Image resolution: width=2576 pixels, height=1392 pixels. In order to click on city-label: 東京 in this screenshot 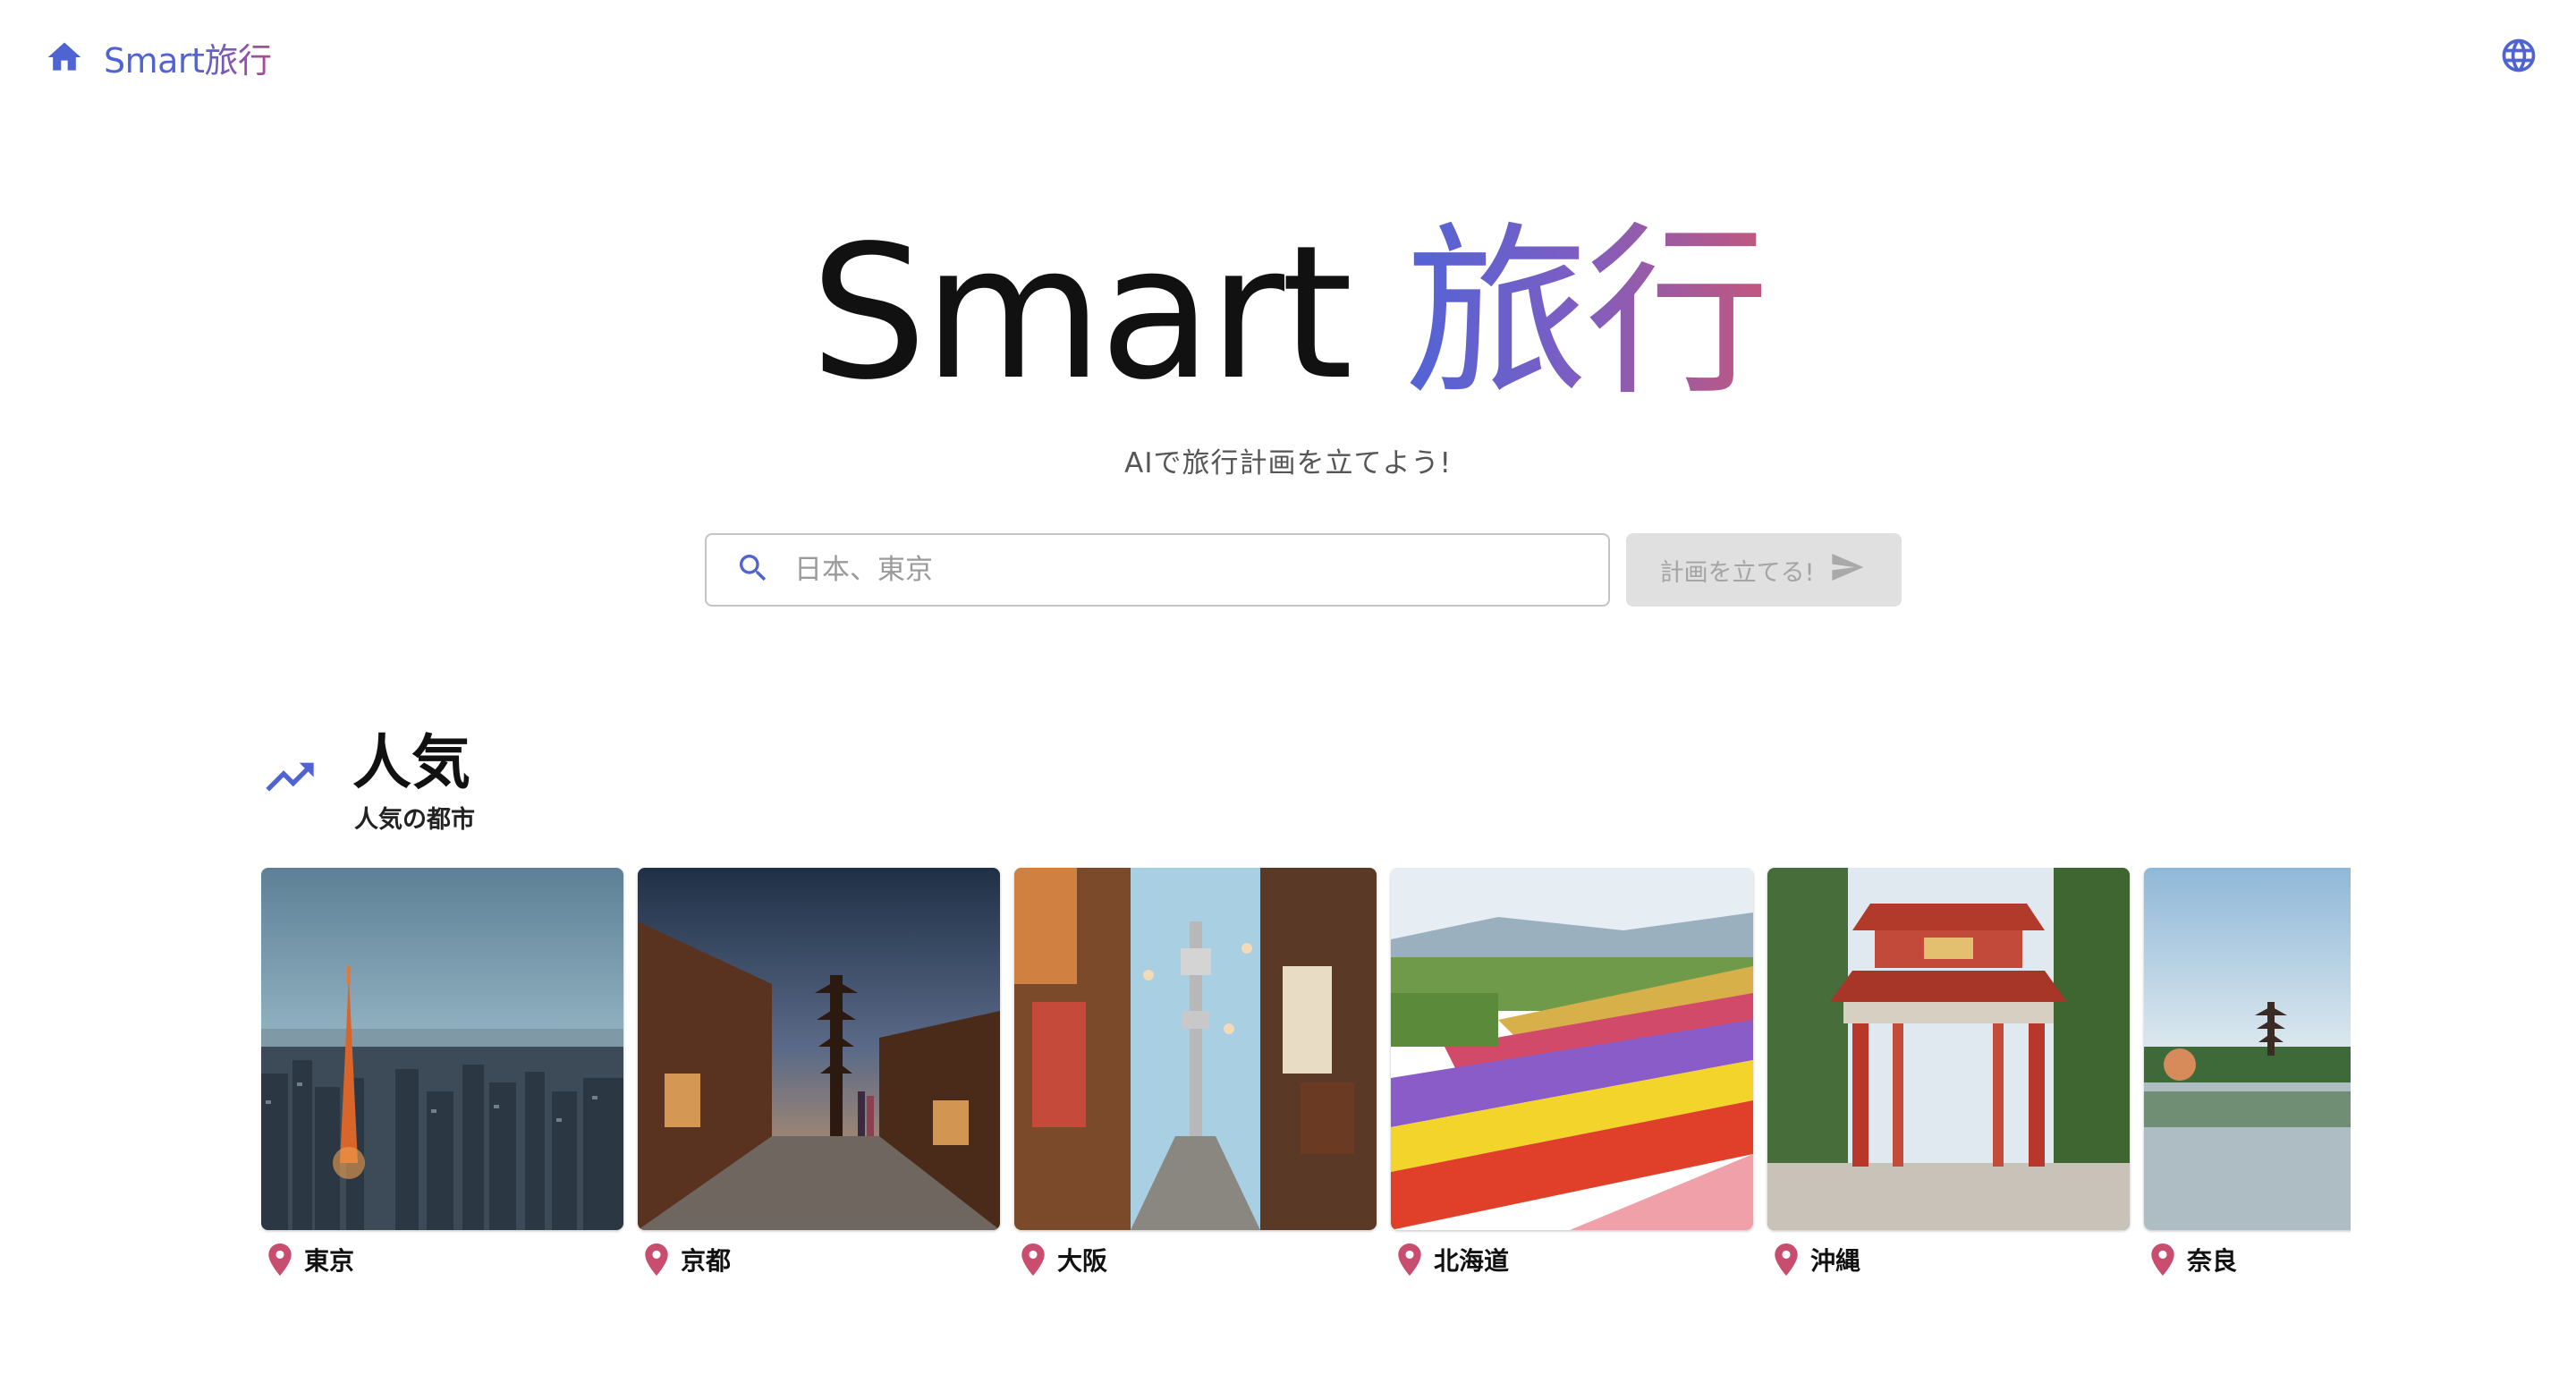, I will do `click(442, 1259)`.